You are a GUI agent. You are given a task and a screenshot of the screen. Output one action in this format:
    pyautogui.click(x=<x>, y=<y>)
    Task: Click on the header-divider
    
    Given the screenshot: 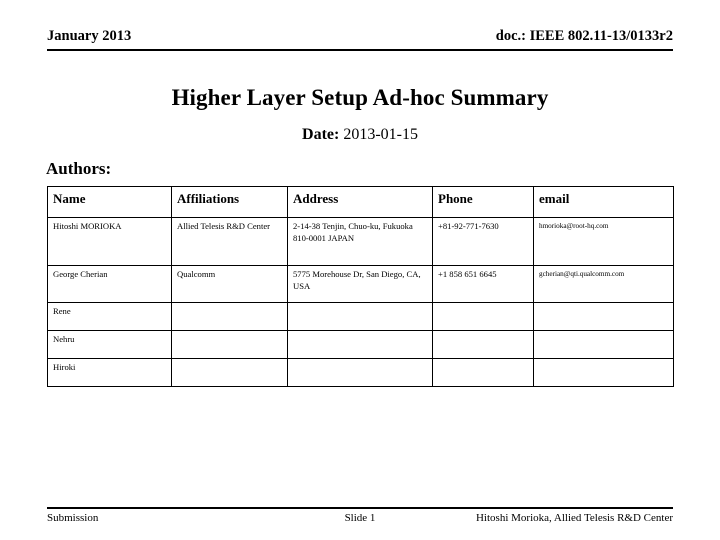 What is the action you would take?
    pyautogui.click(x=360, y=50)
    